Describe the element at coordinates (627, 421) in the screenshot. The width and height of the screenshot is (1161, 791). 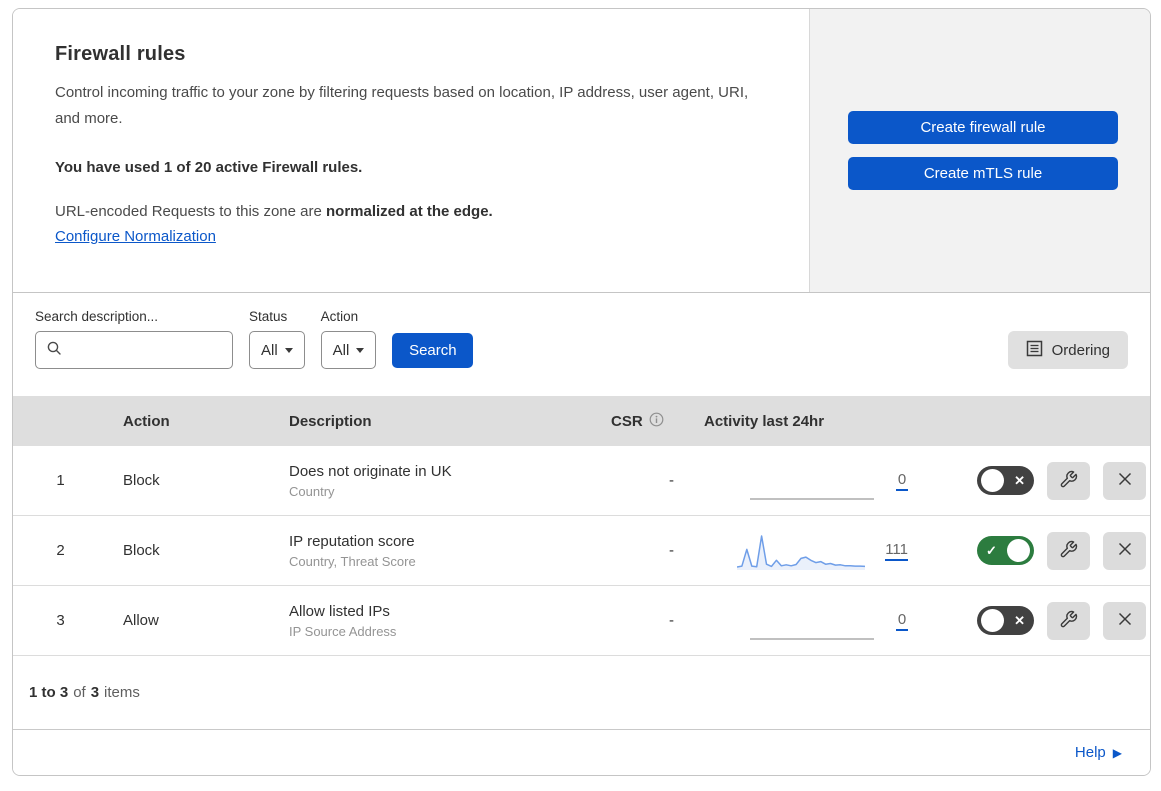
I see `csr-label: CSR` at that location.